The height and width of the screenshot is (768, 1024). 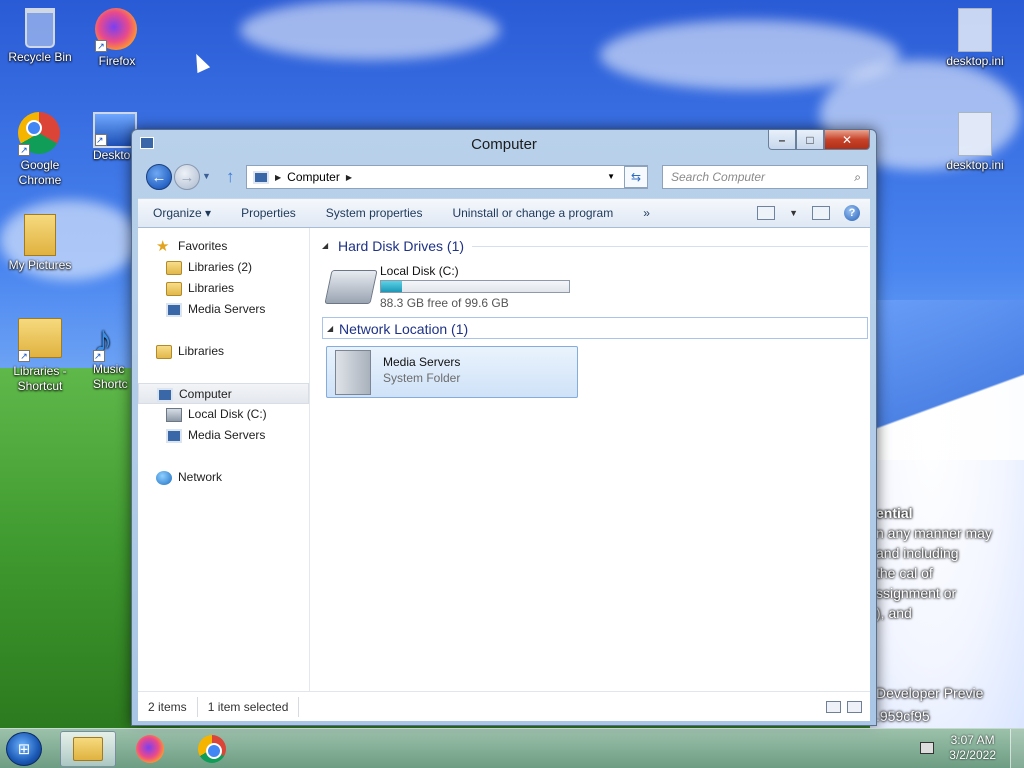 What do you see at coordinates (88, 749) in the screenshot?
I see `taskbar-explorer-button` at bounding box center [88, 749].